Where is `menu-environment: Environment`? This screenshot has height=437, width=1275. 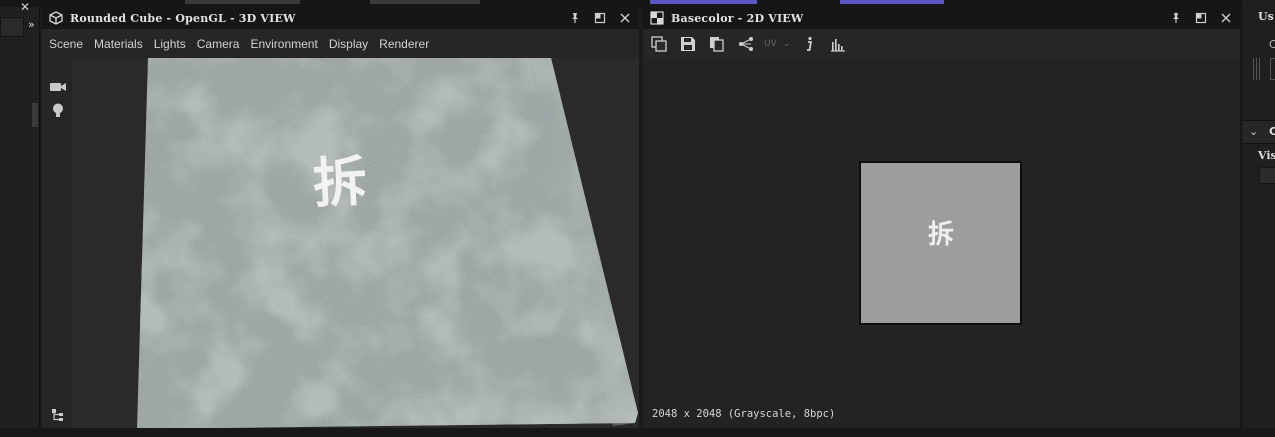 menu-environment: Environment is located at coordinates (283, 44).